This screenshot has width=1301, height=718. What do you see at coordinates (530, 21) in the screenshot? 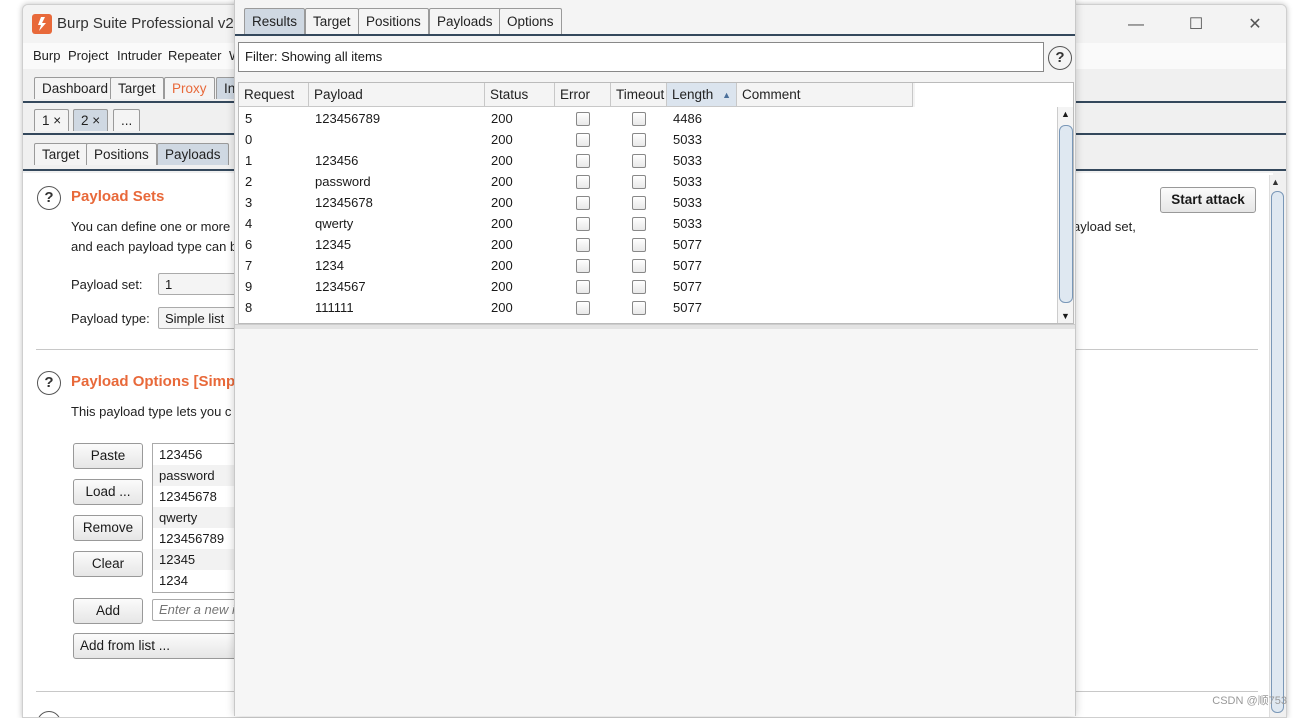
I see `tab-results-options: Options` at bounding box center [530, 21].